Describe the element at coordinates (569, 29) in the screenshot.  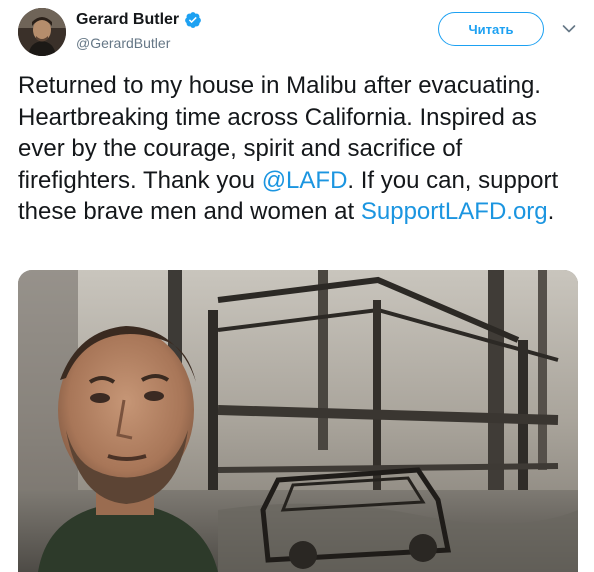
I see `chevron-down-icon` at that location.